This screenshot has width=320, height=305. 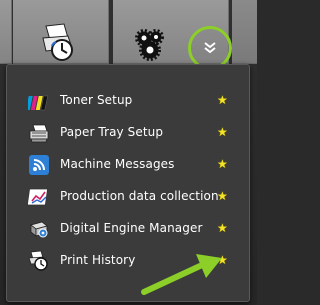 What do you see at coordinates (38, 197) in the screenshot?
I see `production-data-icon` at bounding box center [38, 197].